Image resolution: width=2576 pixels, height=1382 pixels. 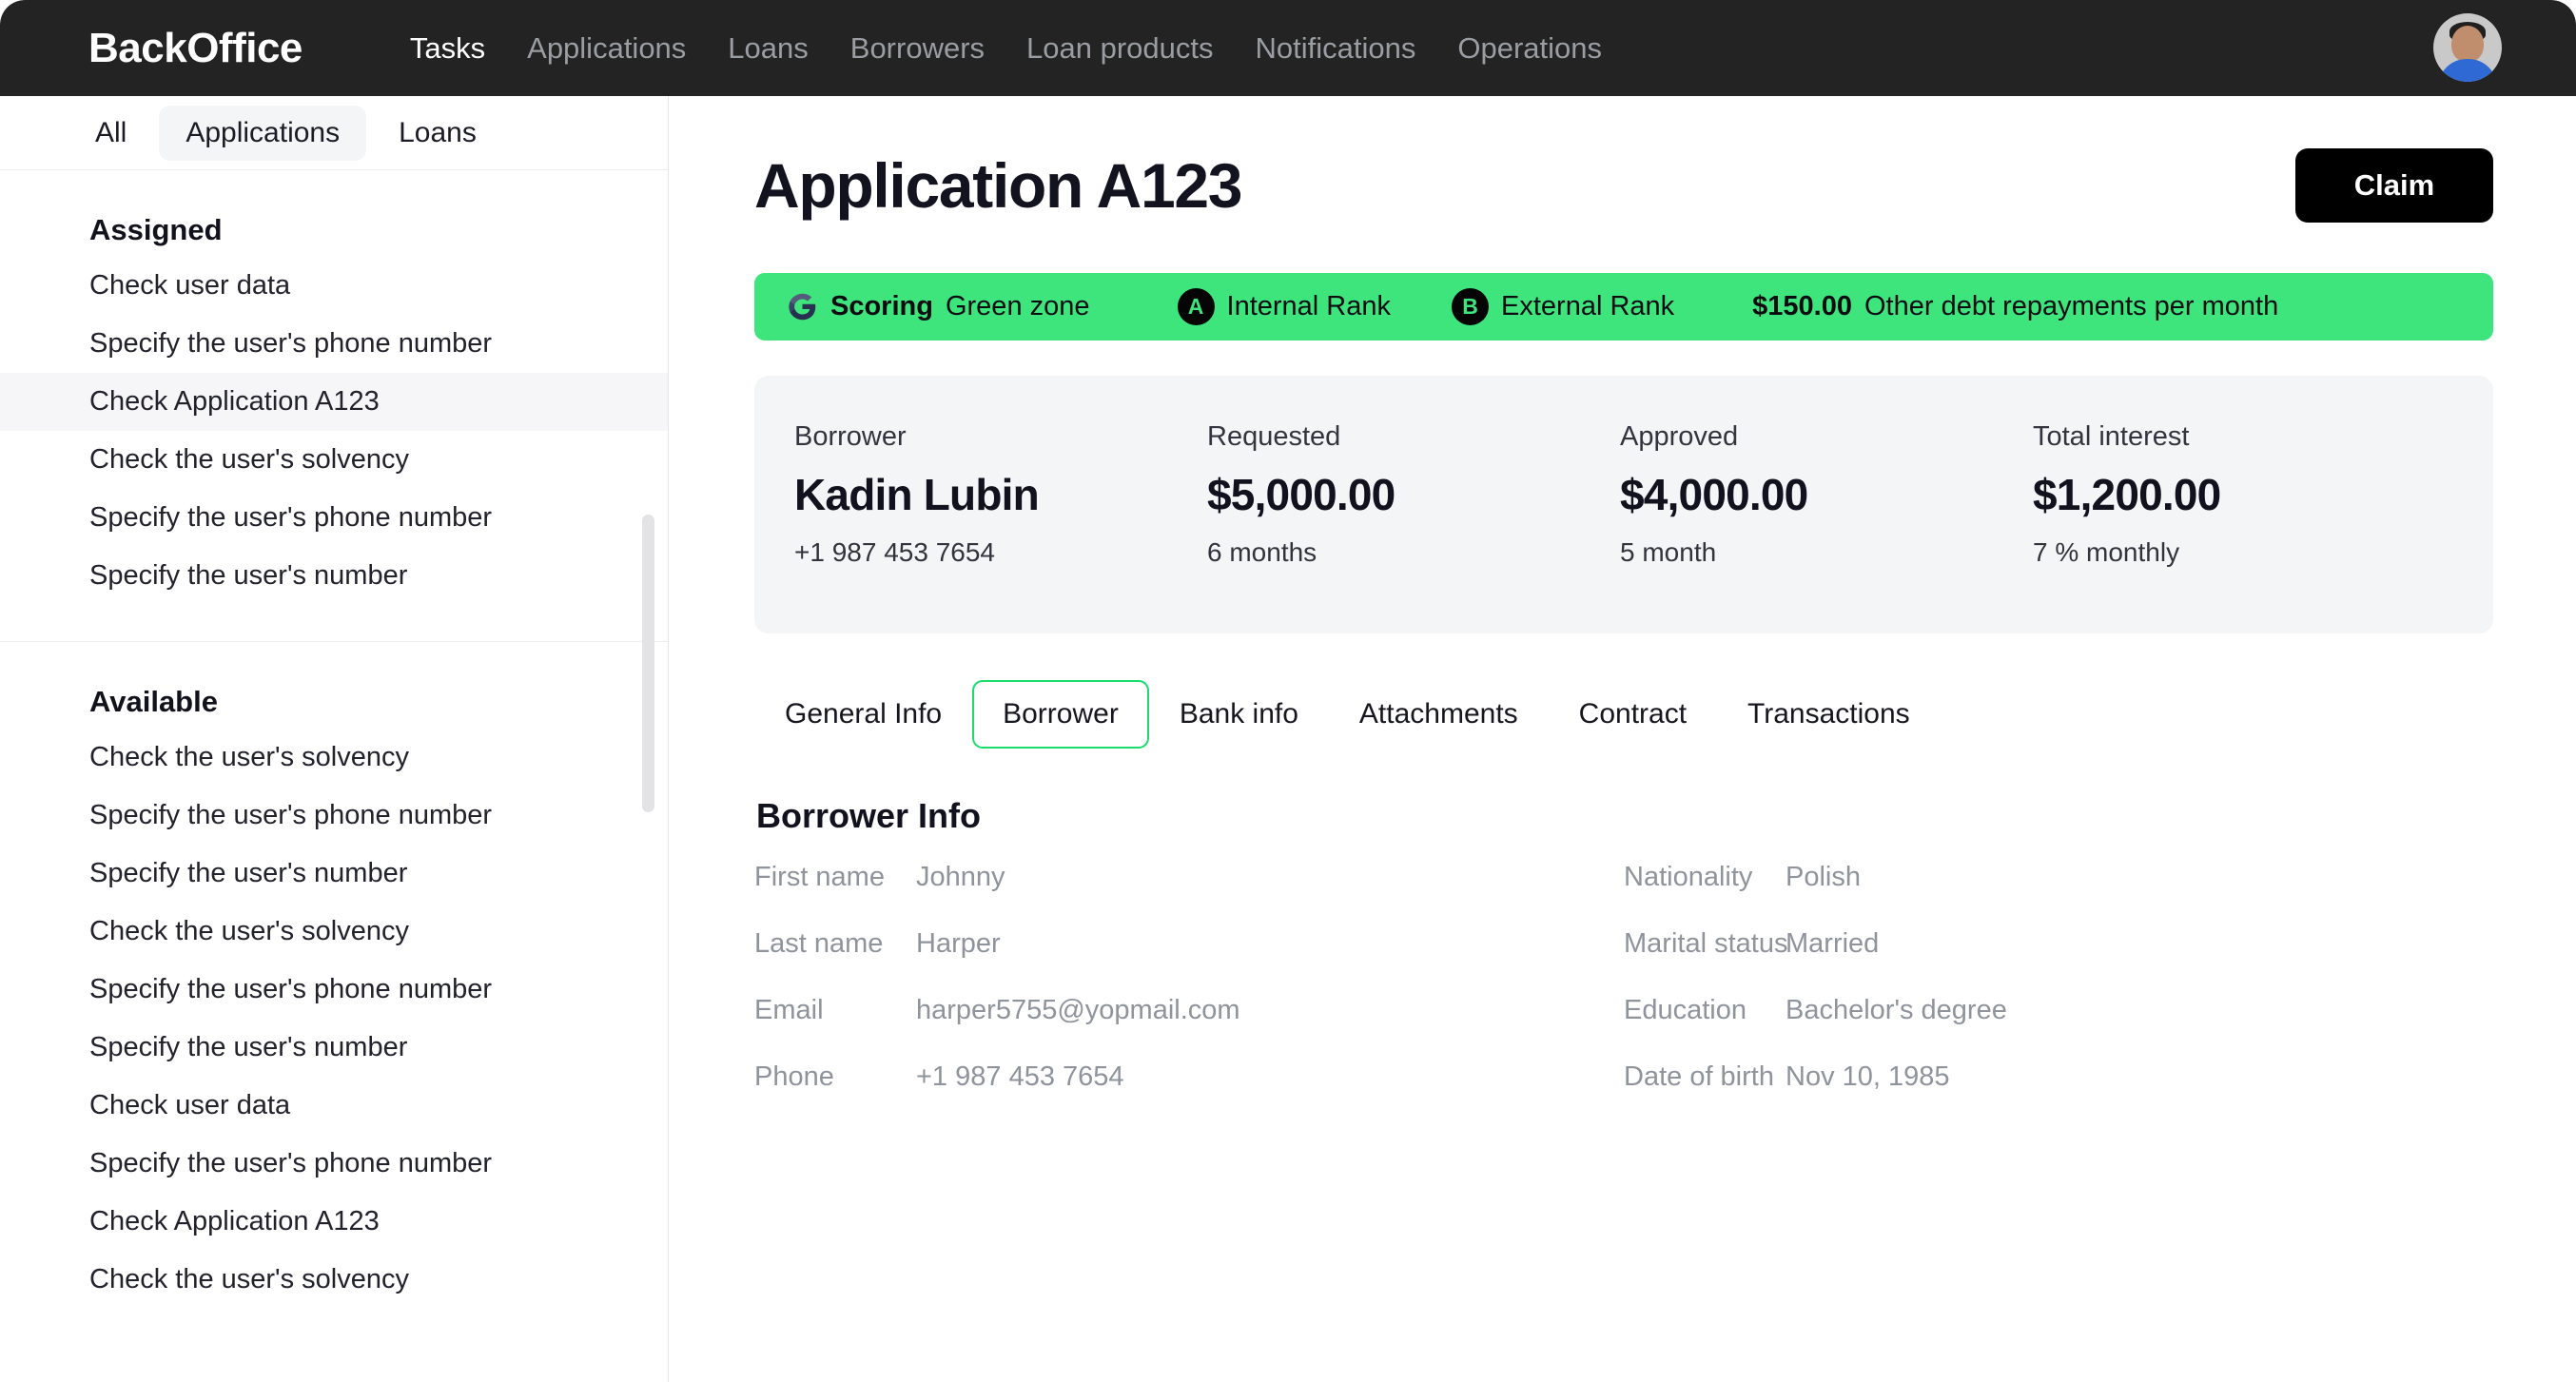 I want to click on sidebar-divider, so click(x=334, y=641).